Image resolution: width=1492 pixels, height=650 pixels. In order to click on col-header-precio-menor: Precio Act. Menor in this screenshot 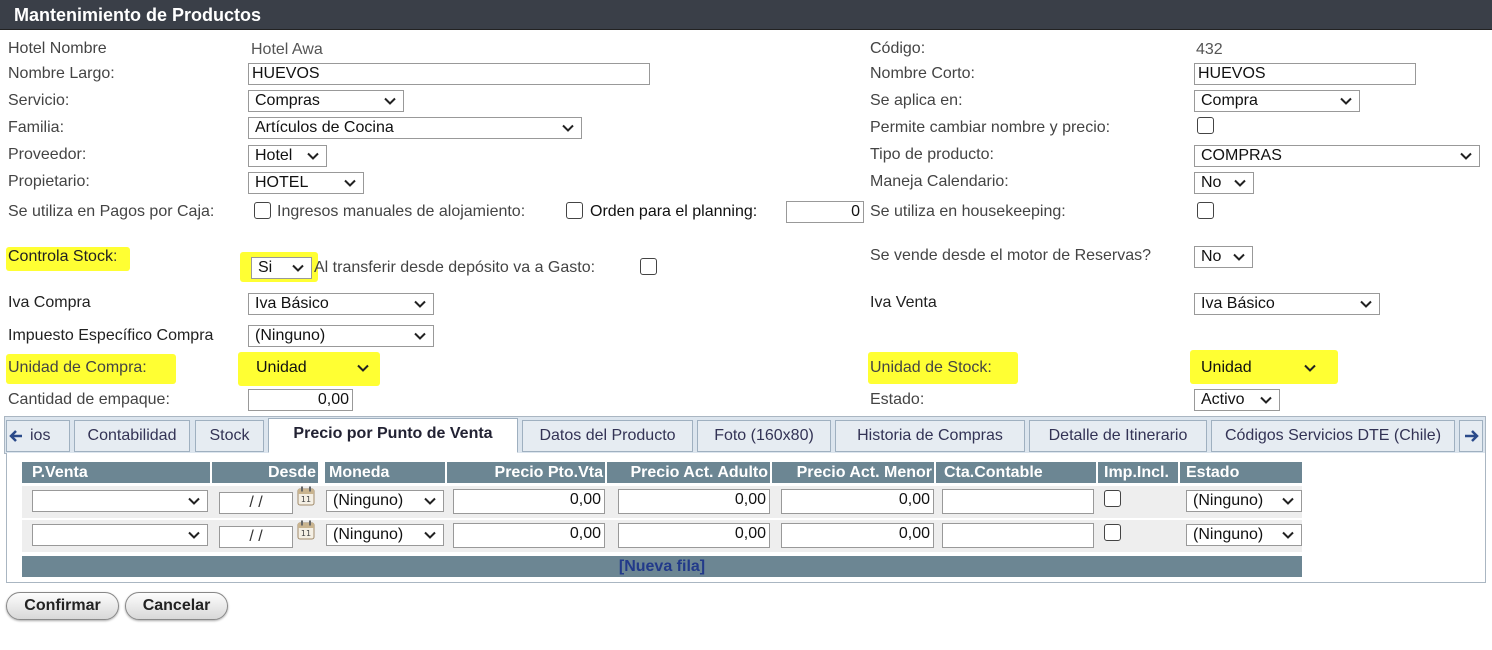, I will do `click(853, 472)`.